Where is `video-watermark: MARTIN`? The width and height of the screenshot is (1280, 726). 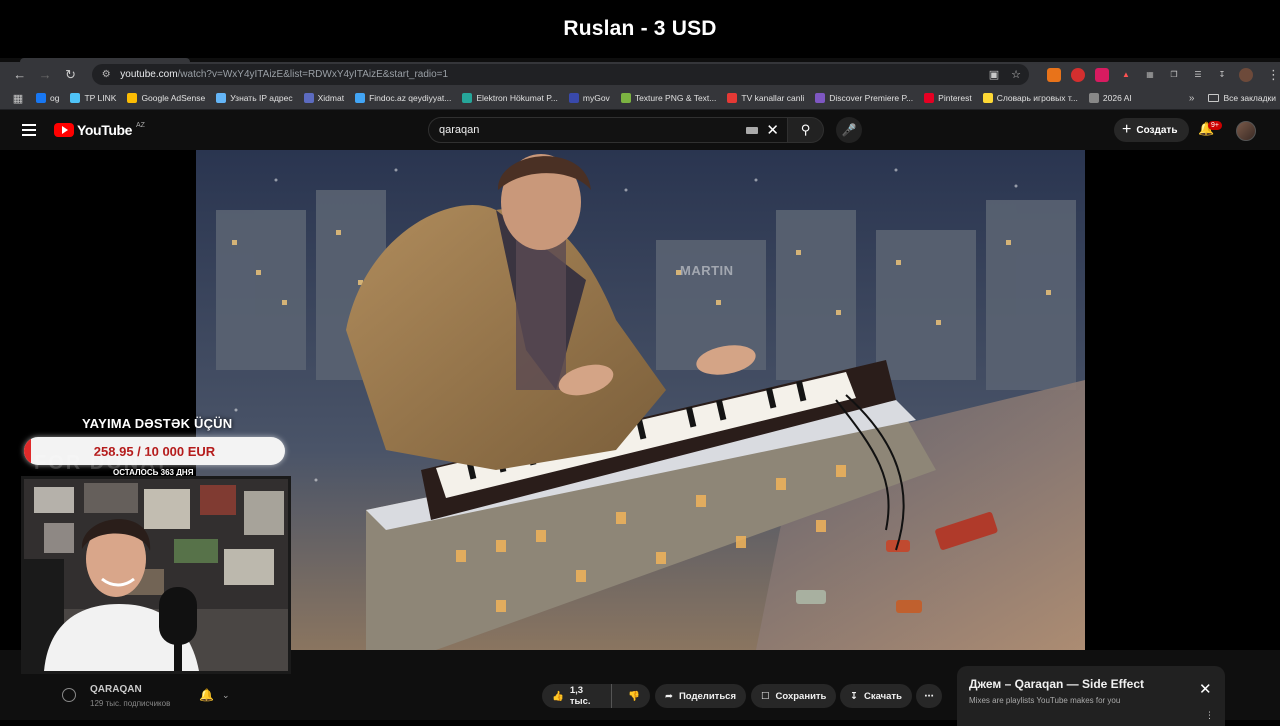 video-watermark: MARTIN is located at coordinates (707, 270).